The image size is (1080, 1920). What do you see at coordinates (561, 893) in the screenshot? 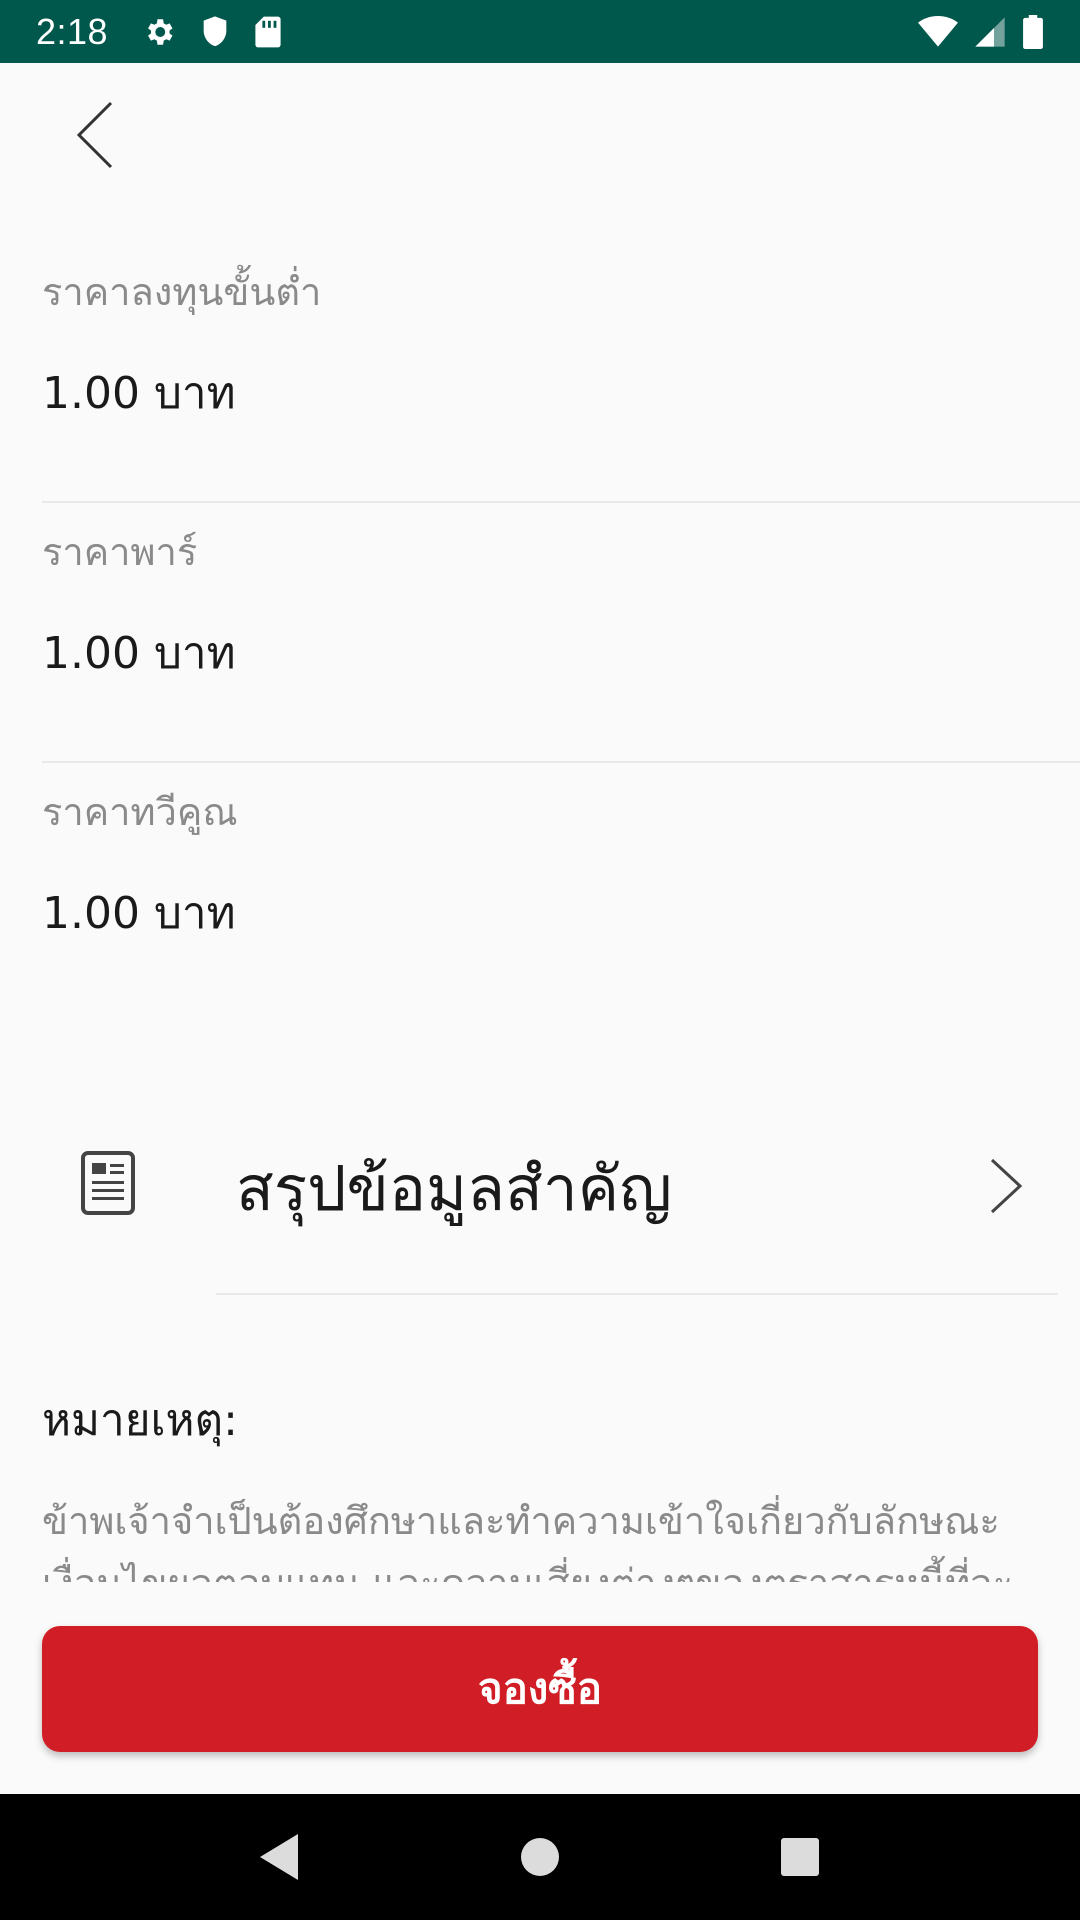
I see `info-row-multiple-price: ราคาทวีคูณ 1.00 บาท` at bounding box center [561, 893].